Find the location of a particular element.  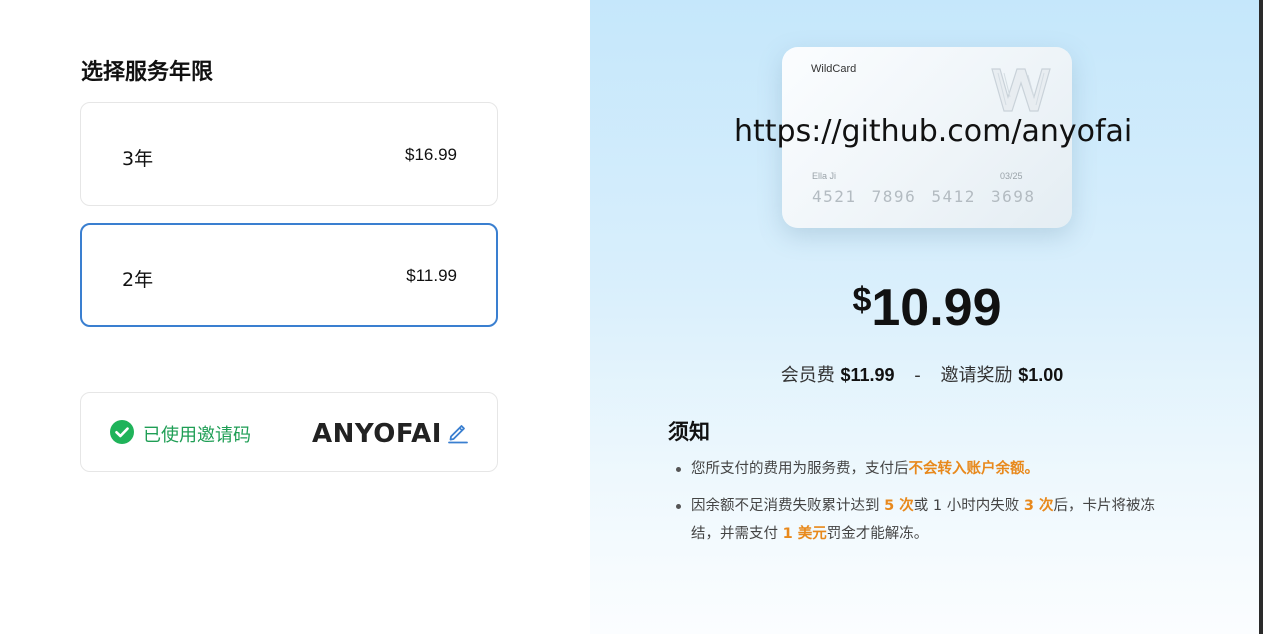

total-price: $10.99 is located at coordinates (926, 308).